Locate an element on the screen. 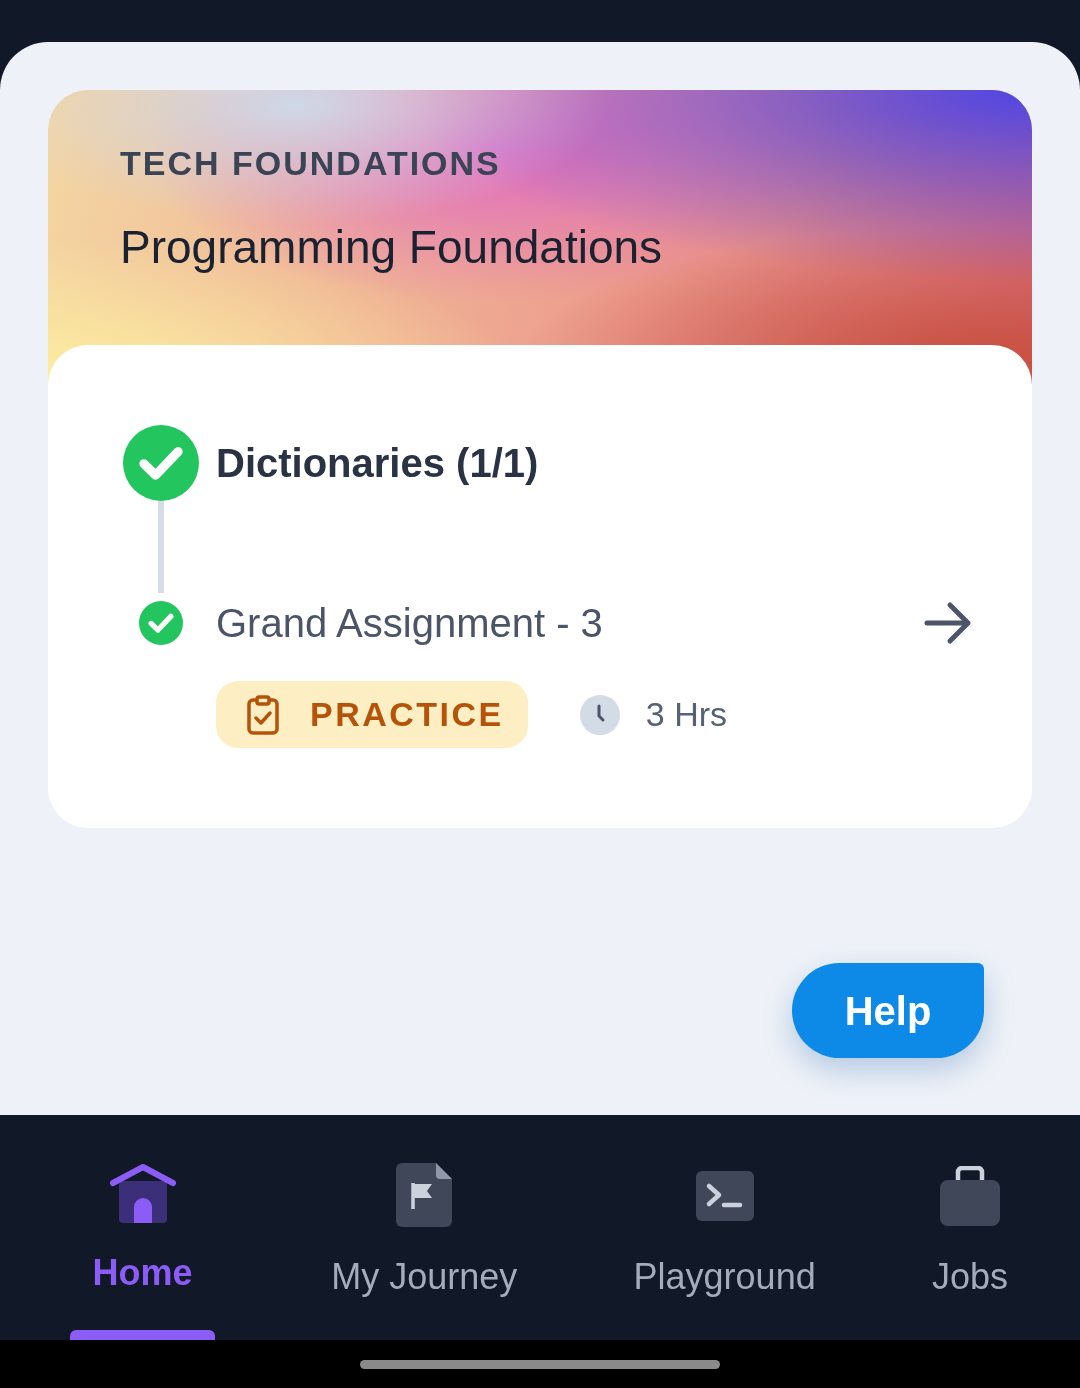 The width and height of the screenshot is (1080, 1388). nav-tab: Home is located at coordinates (142, 1251).